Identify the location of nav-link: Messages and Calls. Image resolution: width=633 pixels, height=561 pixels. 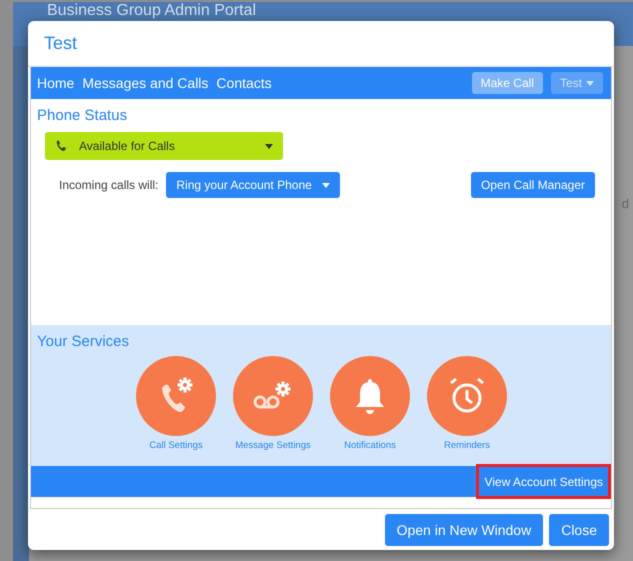
(145, 83).